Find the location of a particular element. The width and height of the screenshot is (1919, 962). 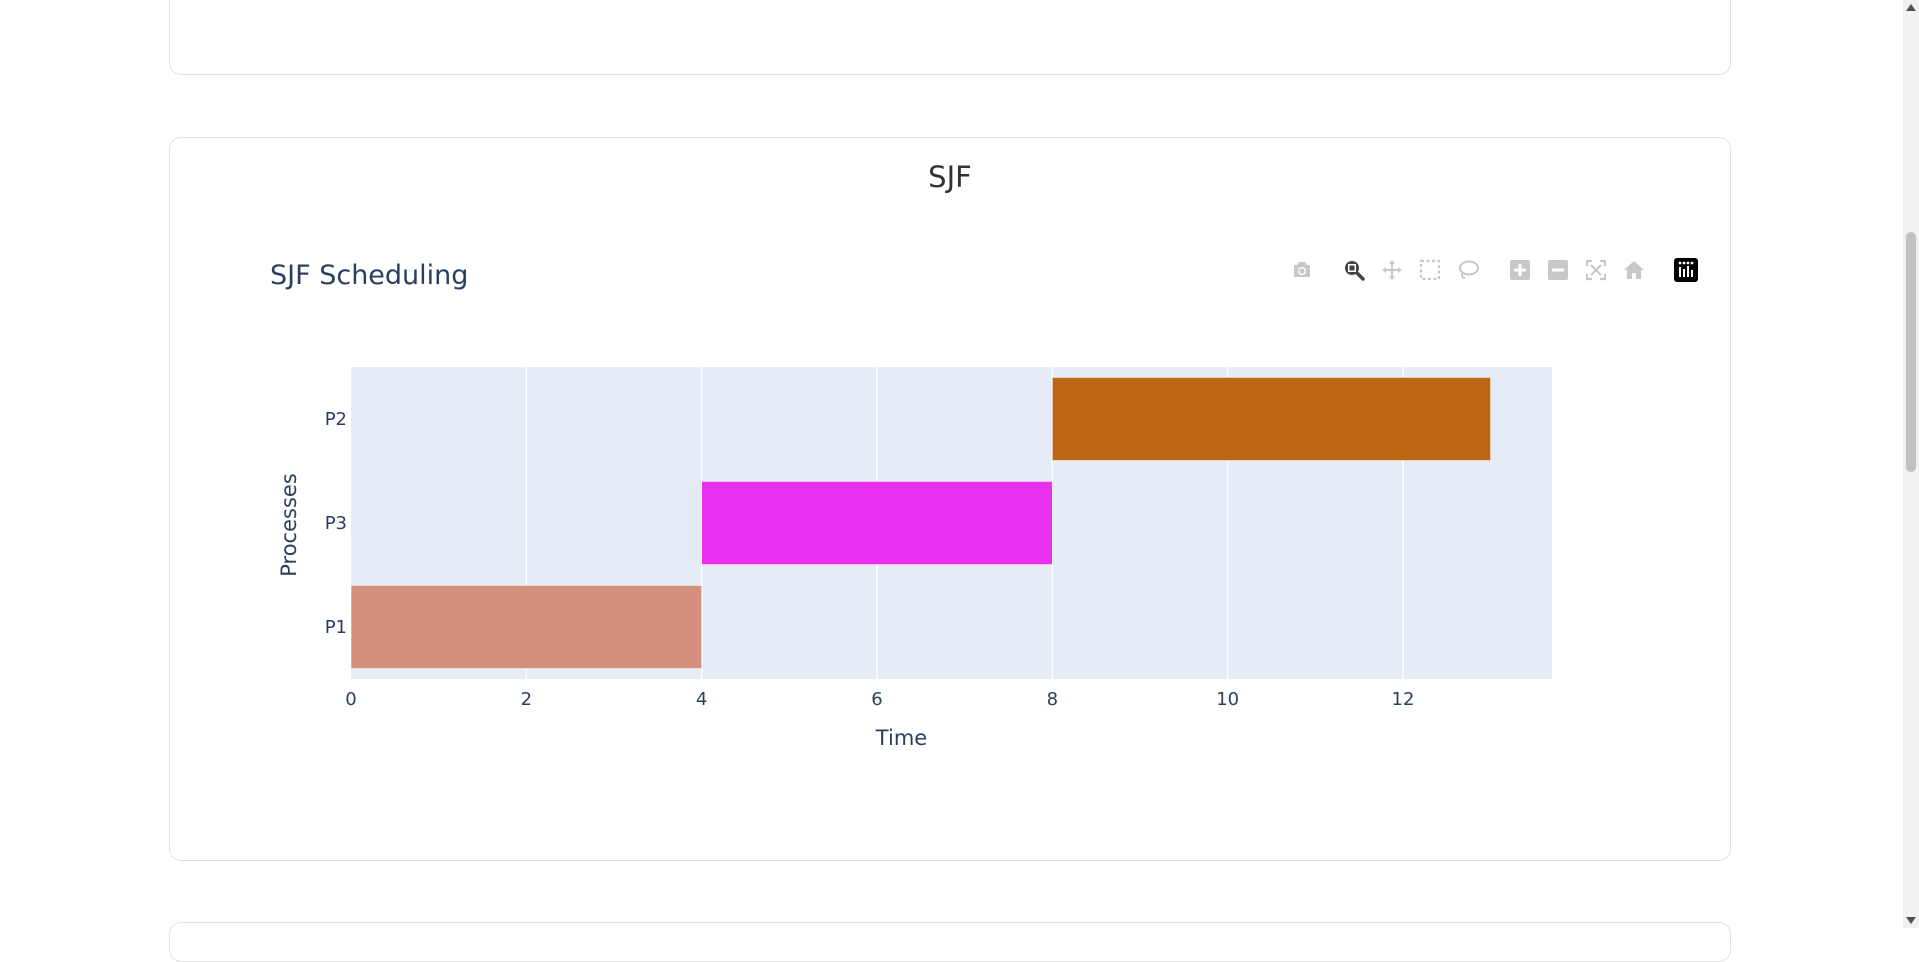

y-tick-label: P2 is located at coordinates (336, 419).